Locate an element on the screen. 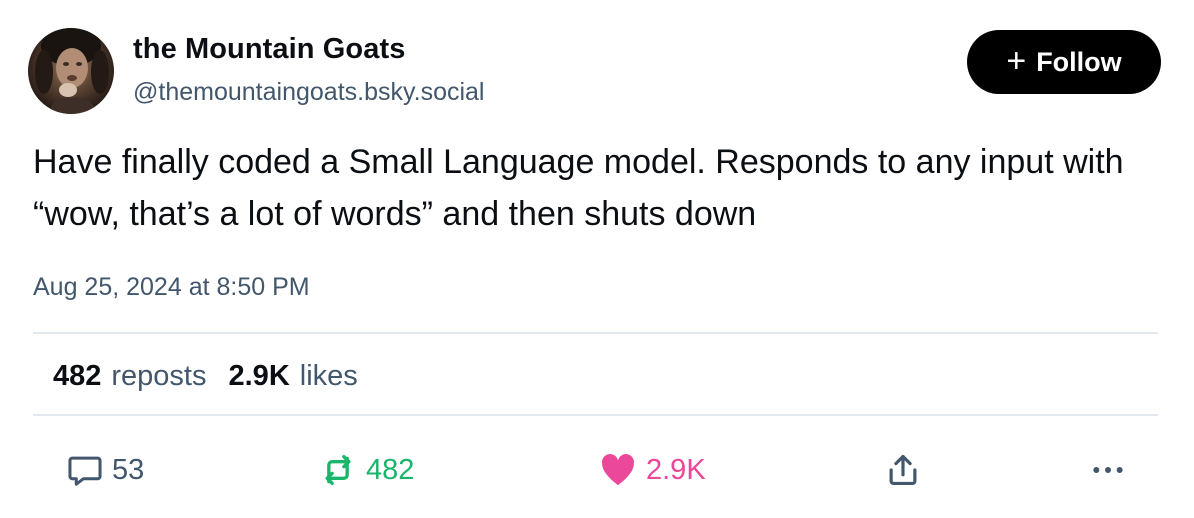 The image size is (1194, 518). avatar-image is located at coordinates (72, 71).